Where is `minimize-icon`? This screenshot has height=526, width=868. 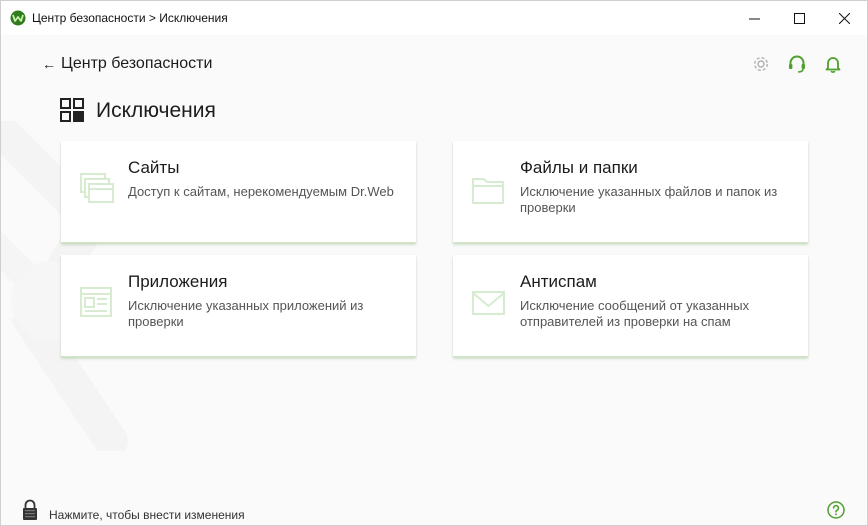 minimize-icon is located at coordinates (754, 18).